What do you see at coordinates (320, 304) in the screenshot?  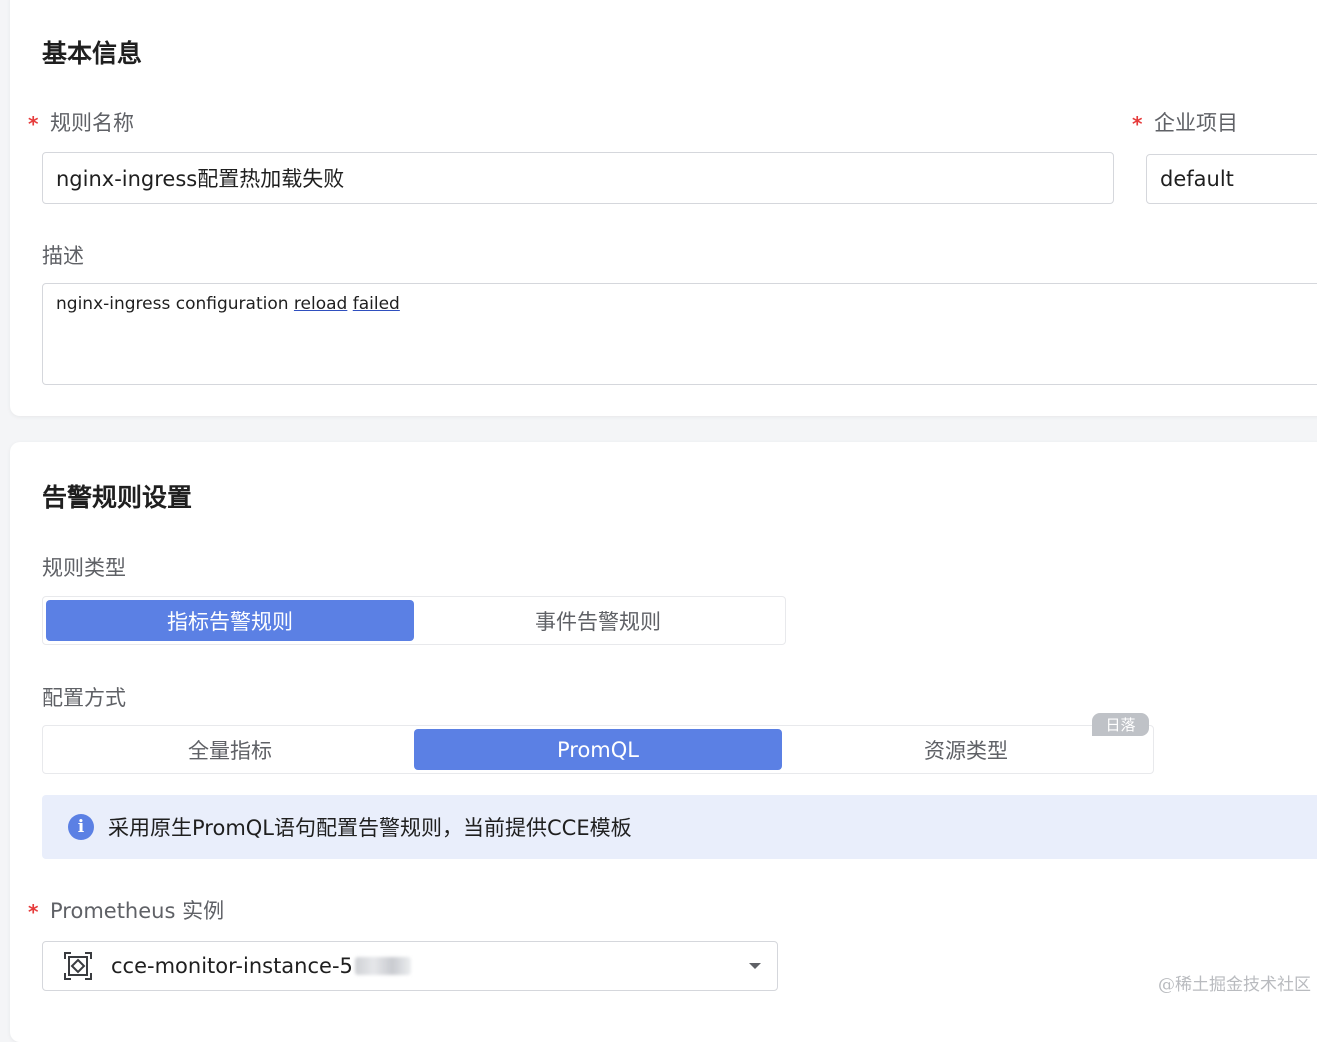 I see `spellcheck-word: reload` at bounding box center [320, 304].